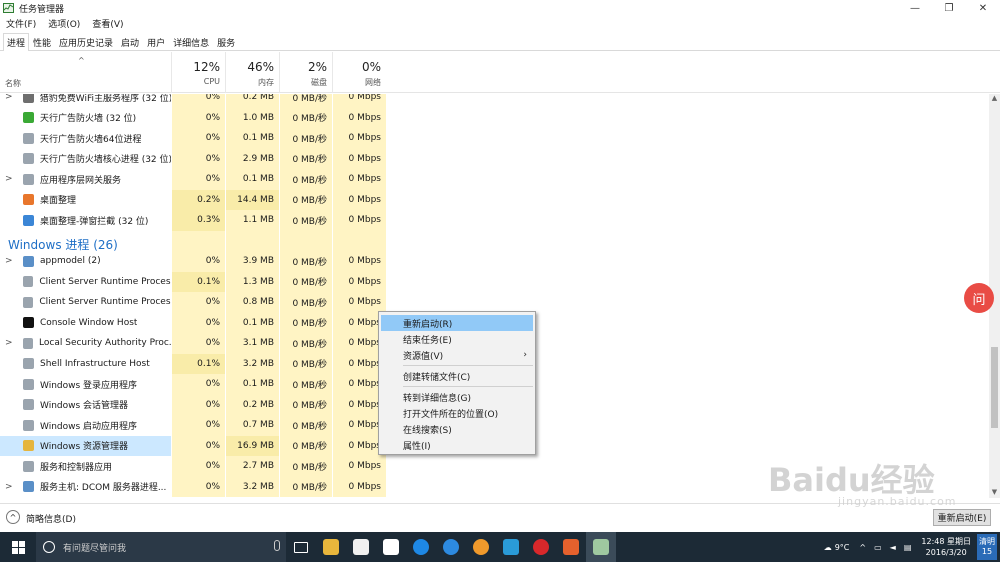 Image resolution: width=1000 pixels, height=562 pixels. Describe the element at coordinates (198, 199) in the screenshot. I see `process-cpu-value: 0.2%` at that location.